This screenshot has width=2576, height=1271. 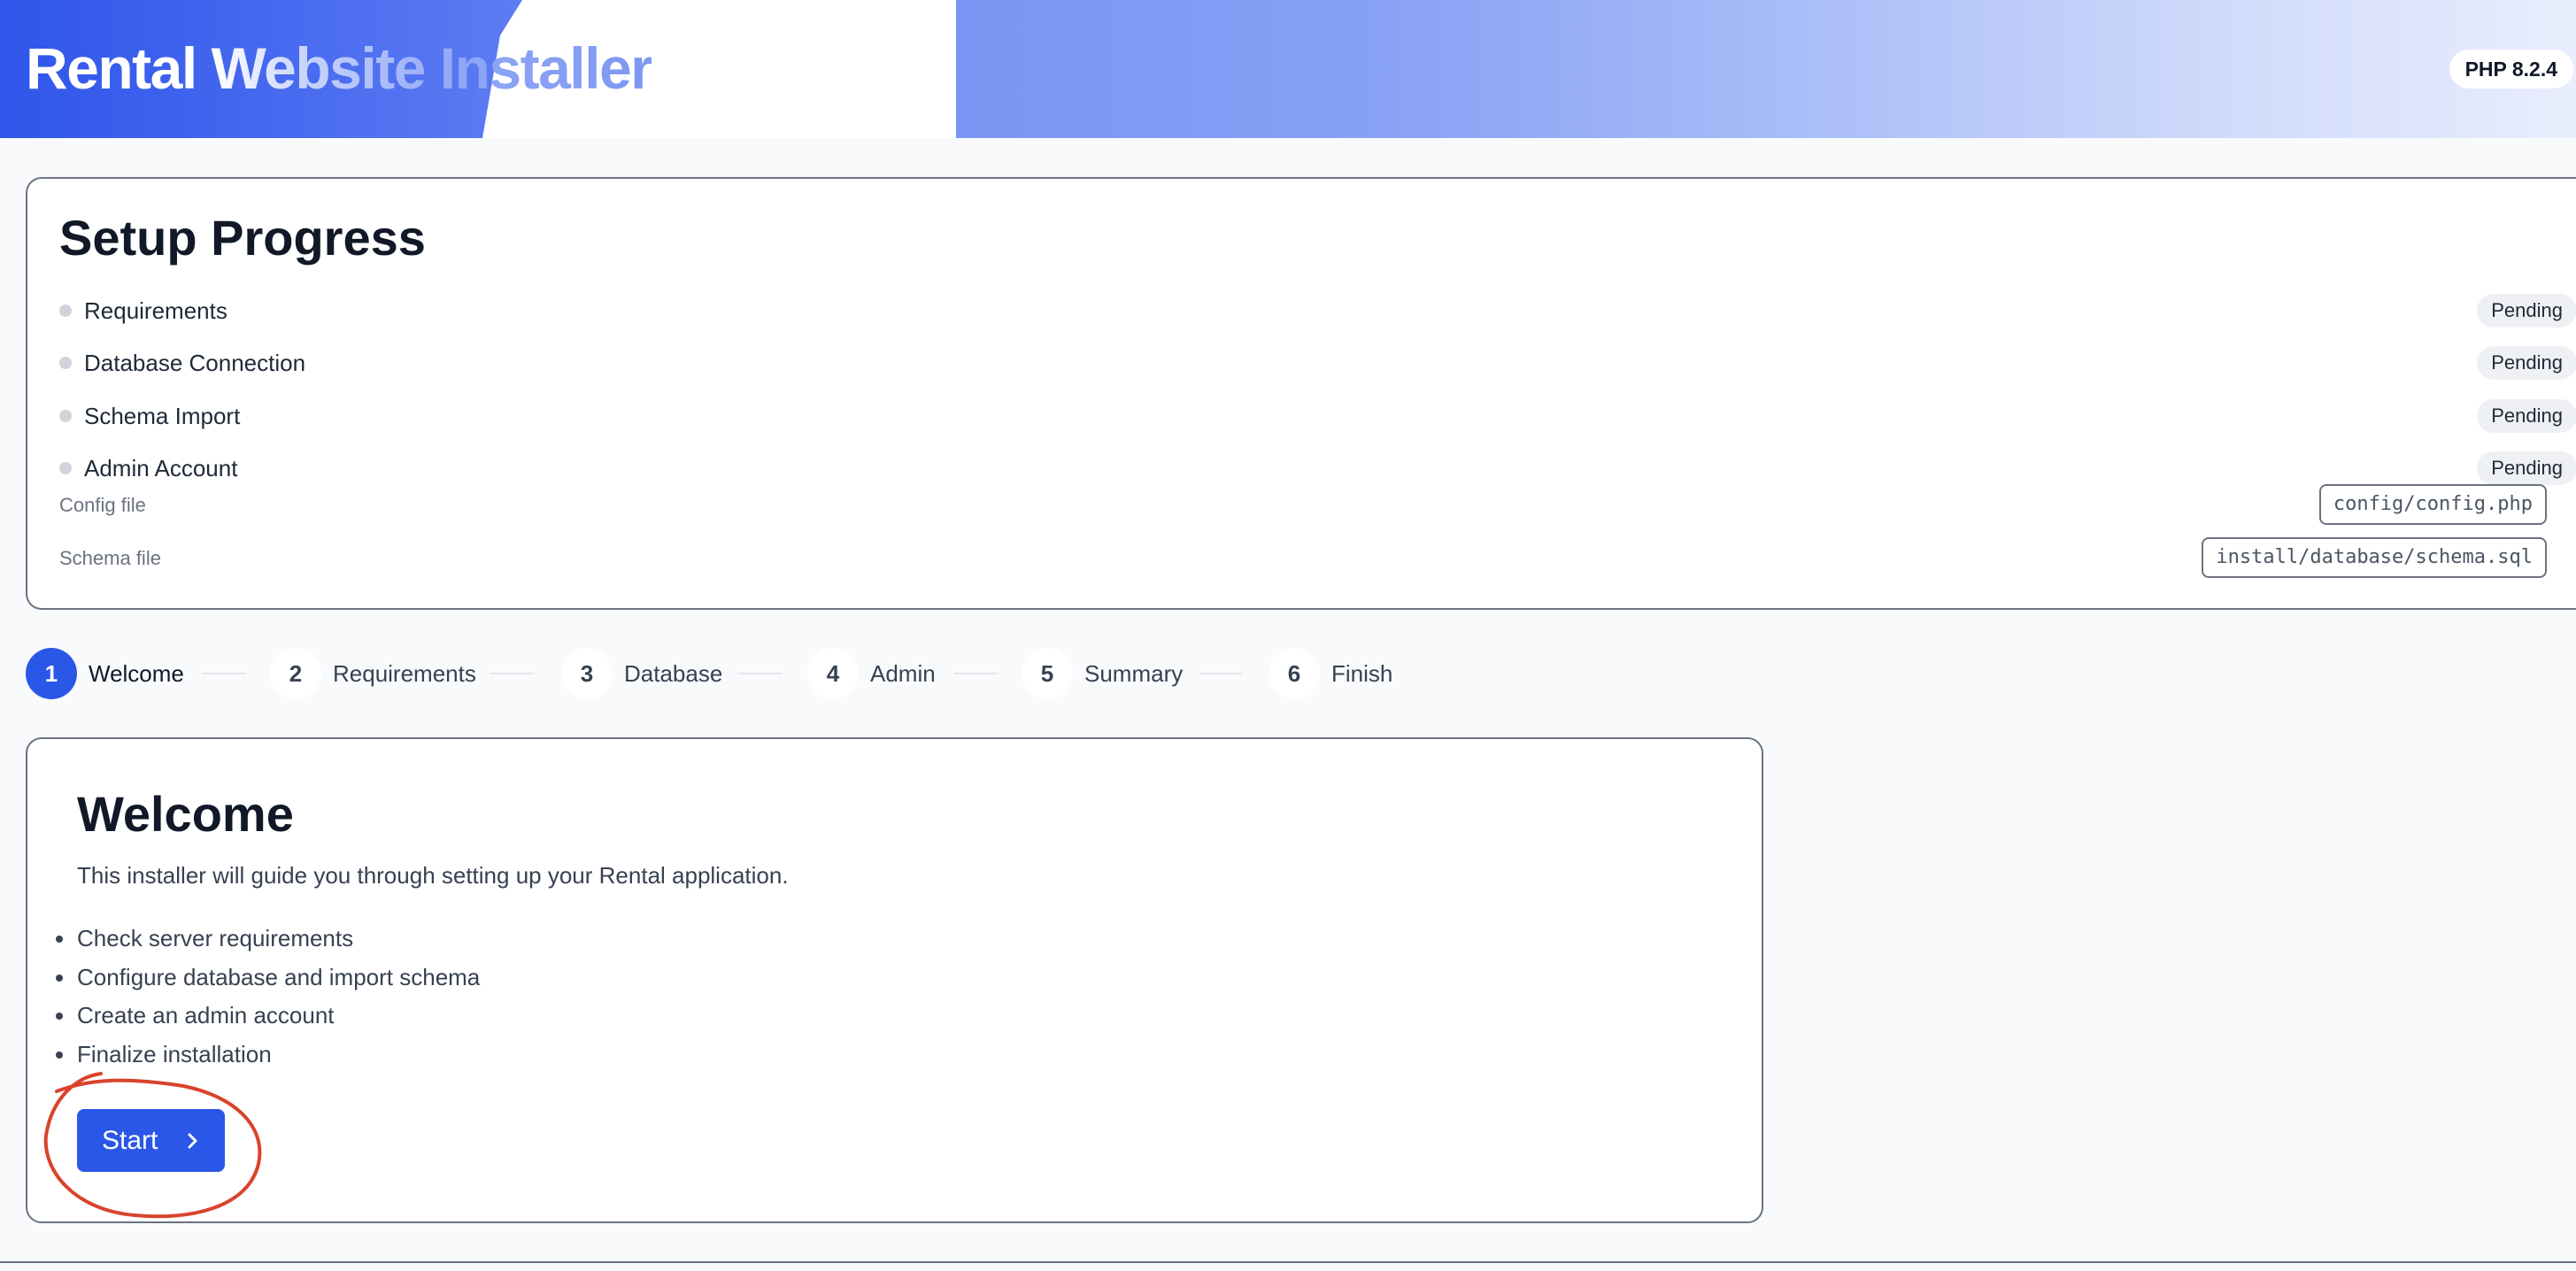 What do you see at coordinates (1134, 673) in the screenshot?
I see `step-label: Summary` at bounding box center [1134, 673].